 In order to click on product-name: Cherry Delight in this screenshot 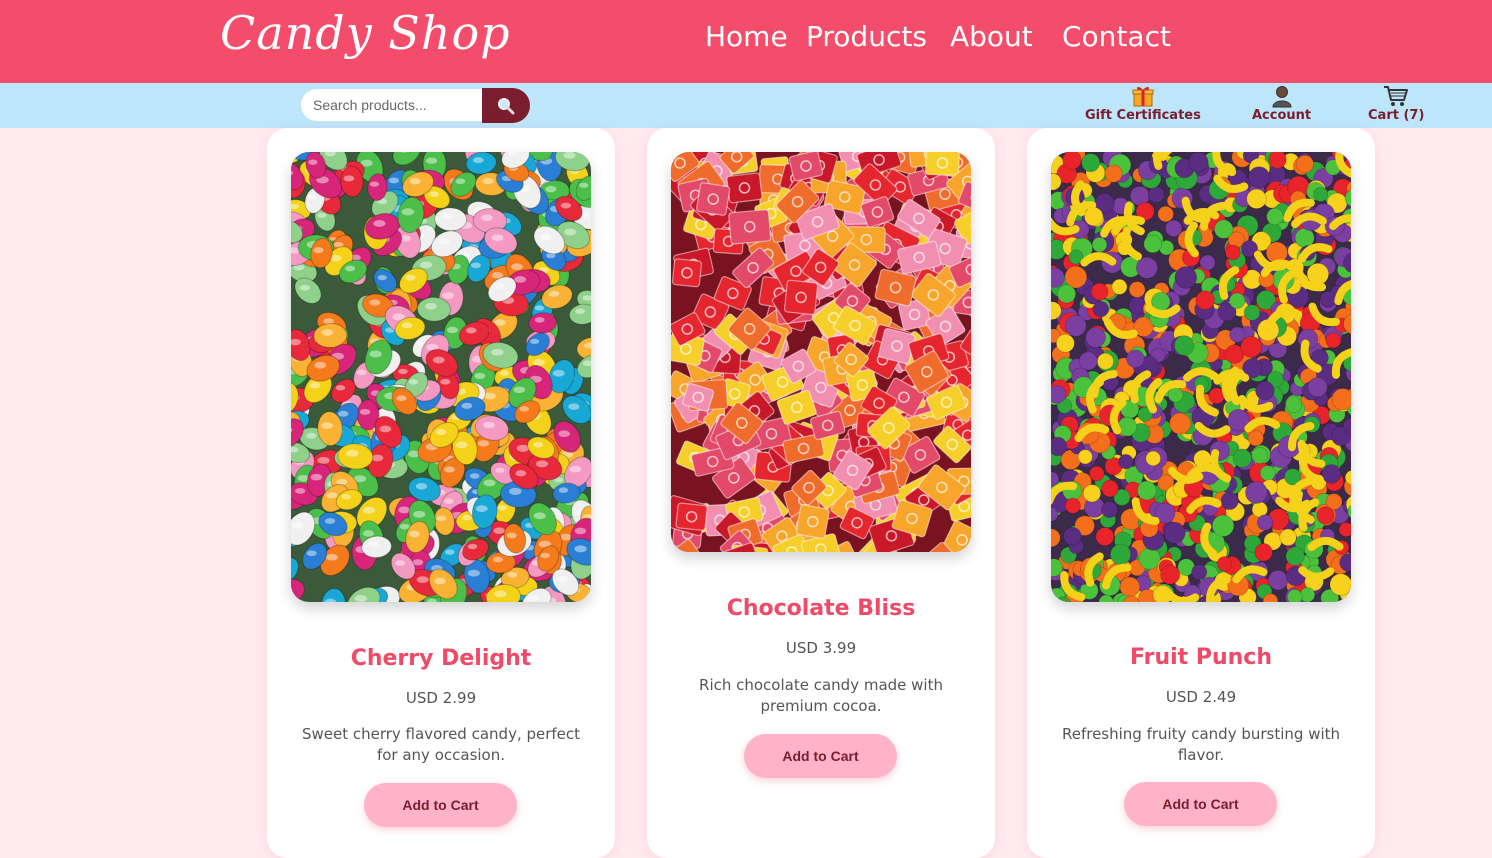, I will do `click(441, 658)`.